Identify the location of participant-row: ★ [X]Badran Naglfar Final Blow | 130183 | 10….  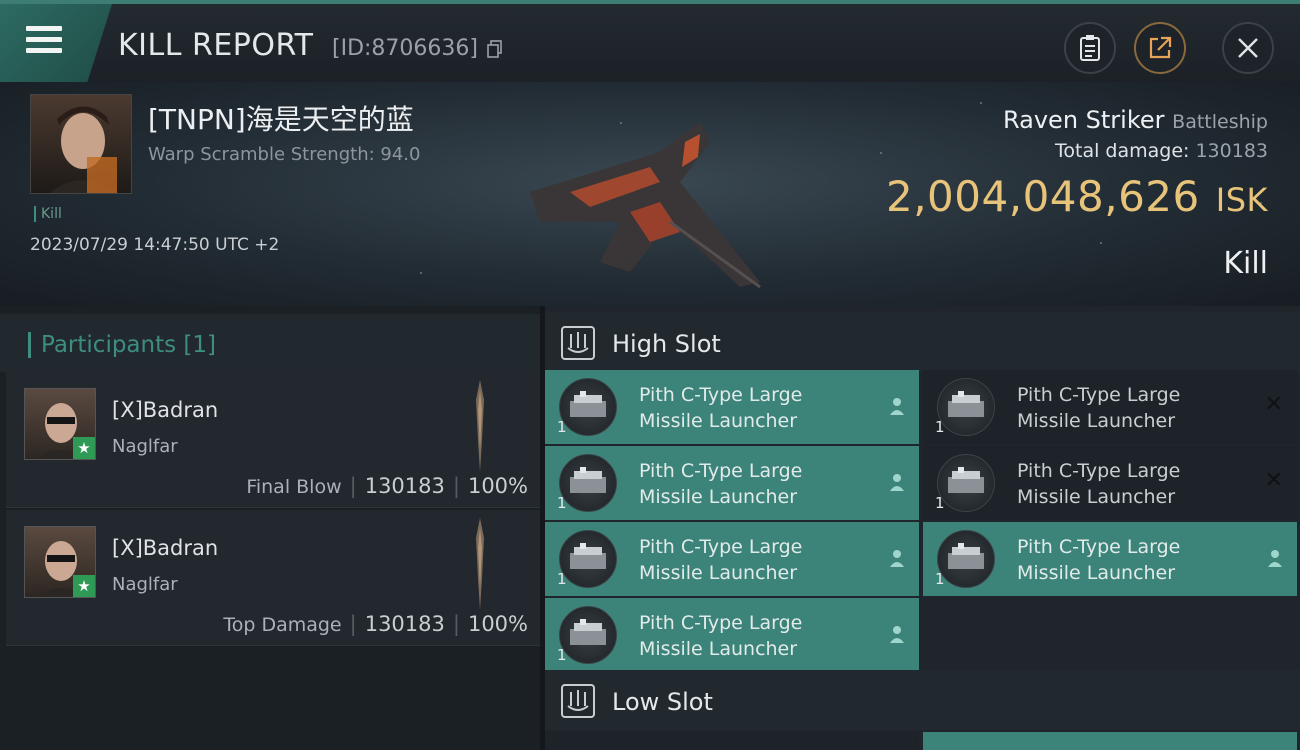
(273, 440).